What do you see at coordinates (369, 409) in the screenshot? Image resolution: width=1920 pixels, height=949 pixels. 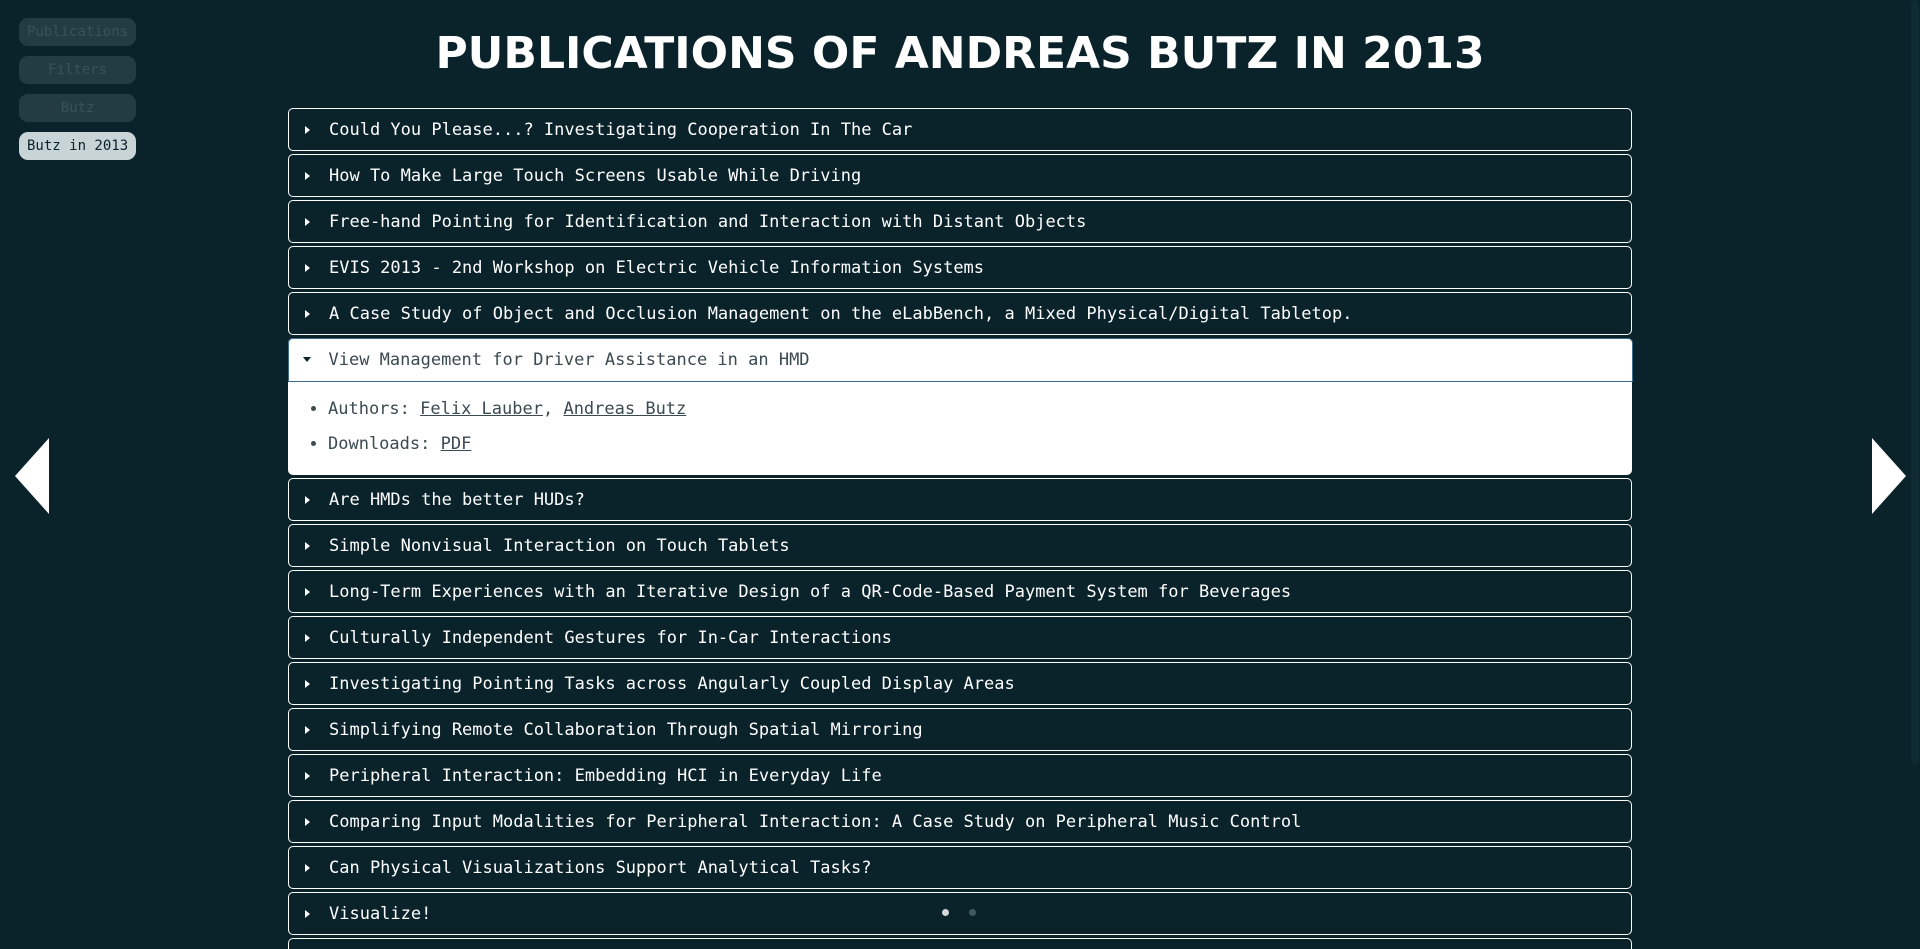 I see `authors-label: Authors:` at bounding box center [369, 409].